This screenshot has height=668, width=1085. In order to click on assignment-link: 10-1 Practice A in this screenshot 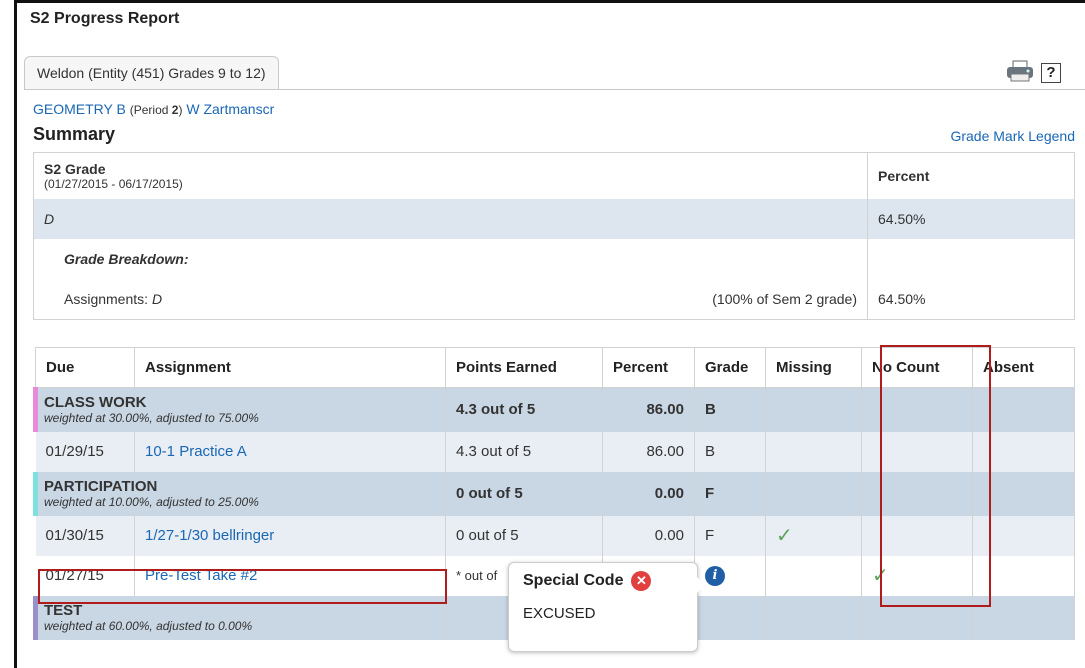, I will do `click(196, 451)`.